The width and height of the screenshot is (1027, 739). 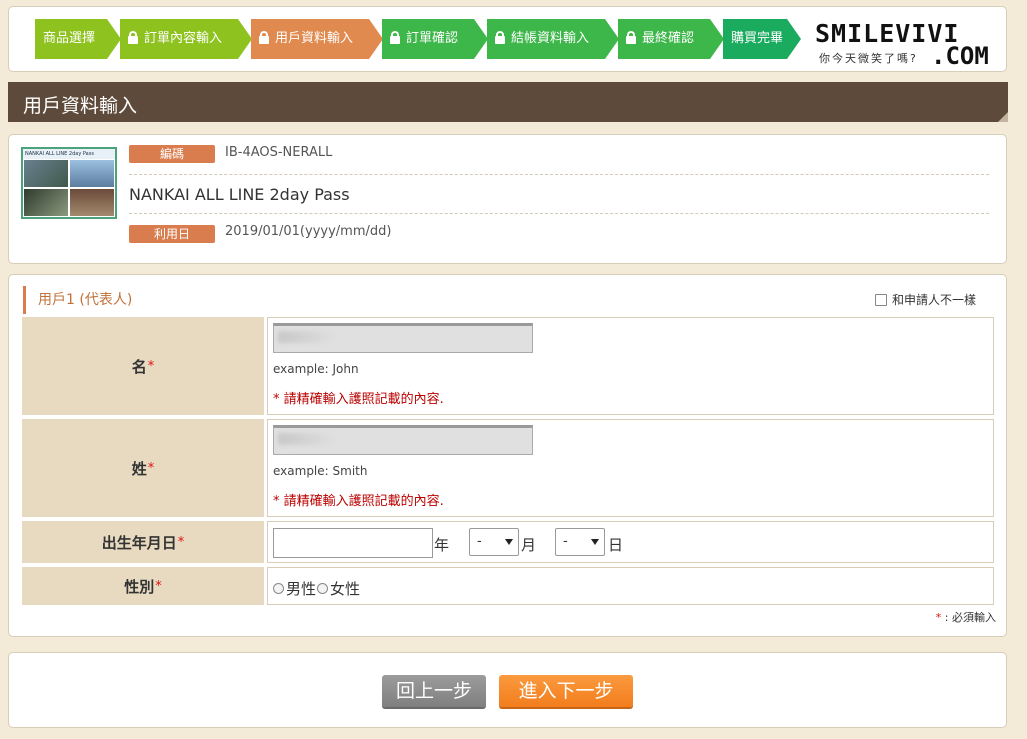 I want to click on birth-year-input, so click(x=353, y=543).